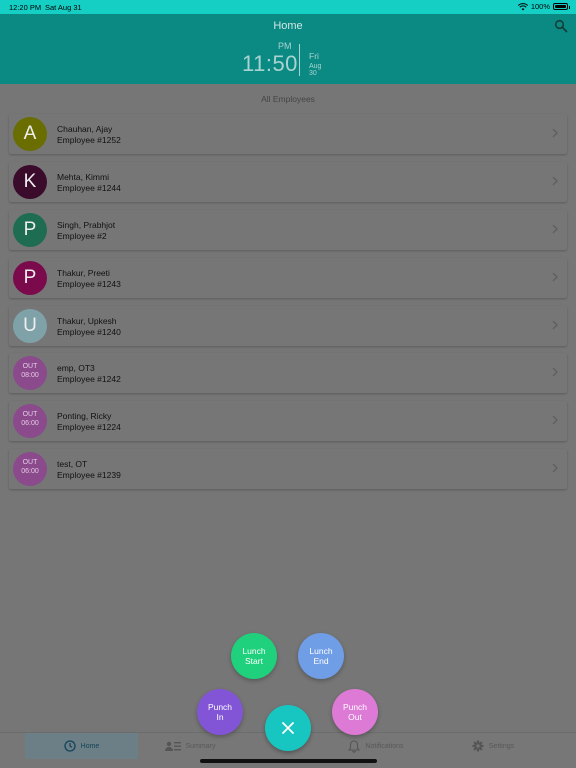 This screenshot has width=576, height=768. I want to click on clock-divider, so click(299, 60).